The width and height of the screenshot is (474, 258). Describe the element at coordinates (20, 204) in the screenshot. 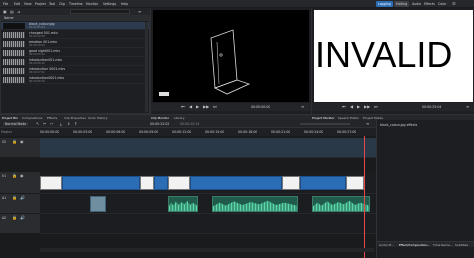

I see `track-header-a1: A1 🔒 🔊` at that location.